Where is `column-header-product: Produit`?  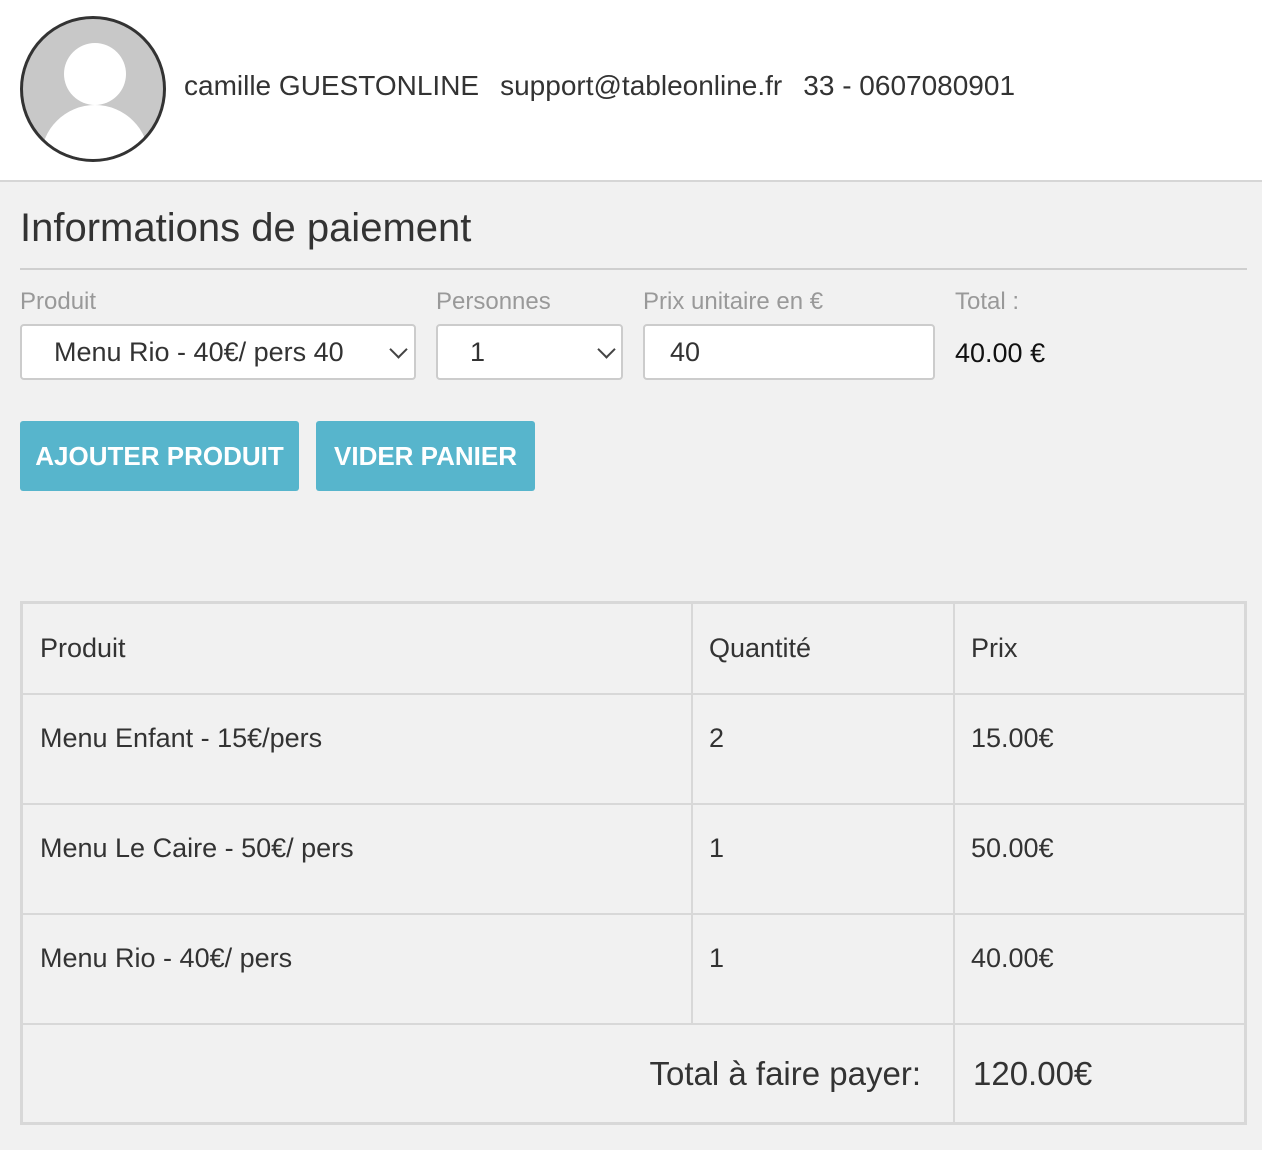 column-header-product: Produit is located at coordinates (83, 648).